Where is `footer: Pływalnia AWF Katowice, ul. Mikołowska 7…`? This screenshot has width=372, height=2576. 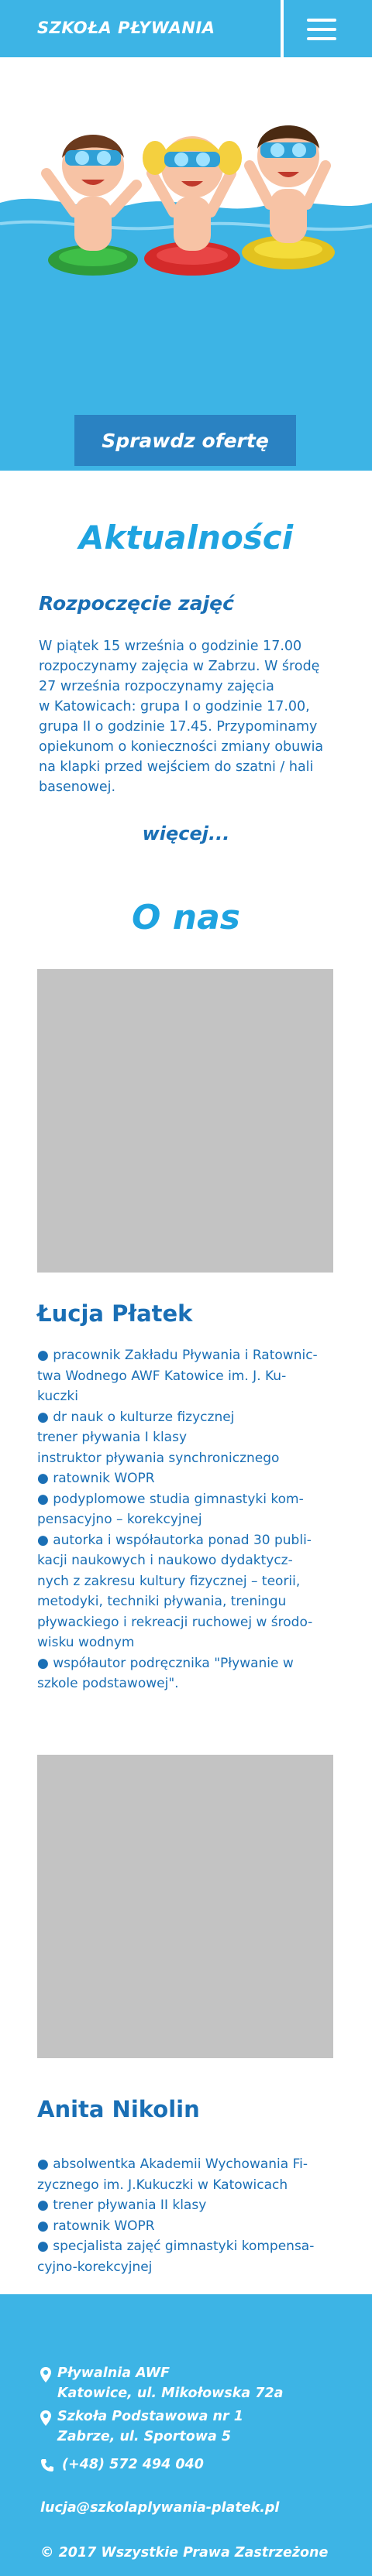 footer: Pływalnia AWF Katowice, ul. Mikołowska 7… is located at coordinates (186, 2435).